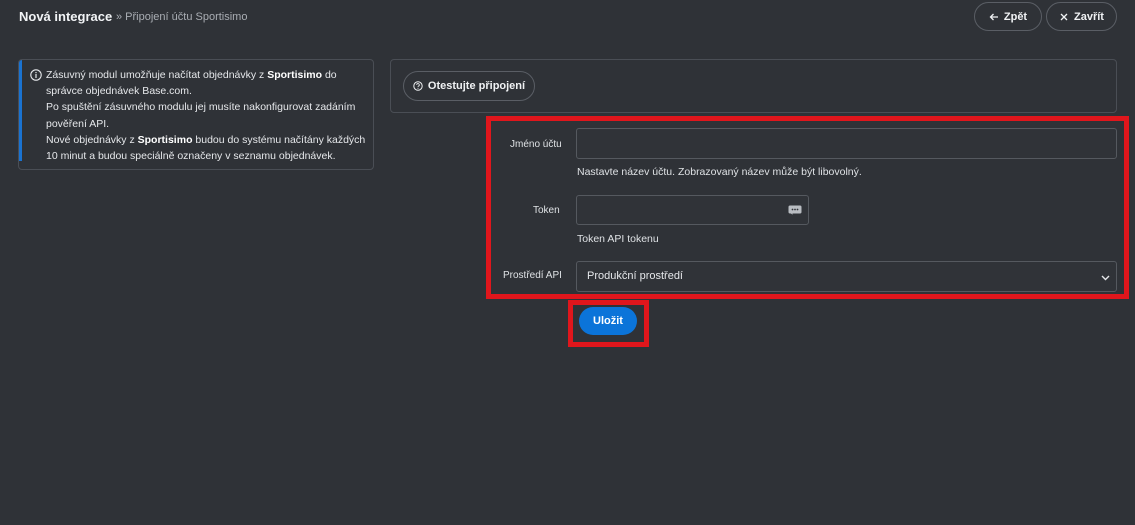 This screenshot has height=525, width=1135. I want to click on back-button-label: Zpět, so click(1015, 16).